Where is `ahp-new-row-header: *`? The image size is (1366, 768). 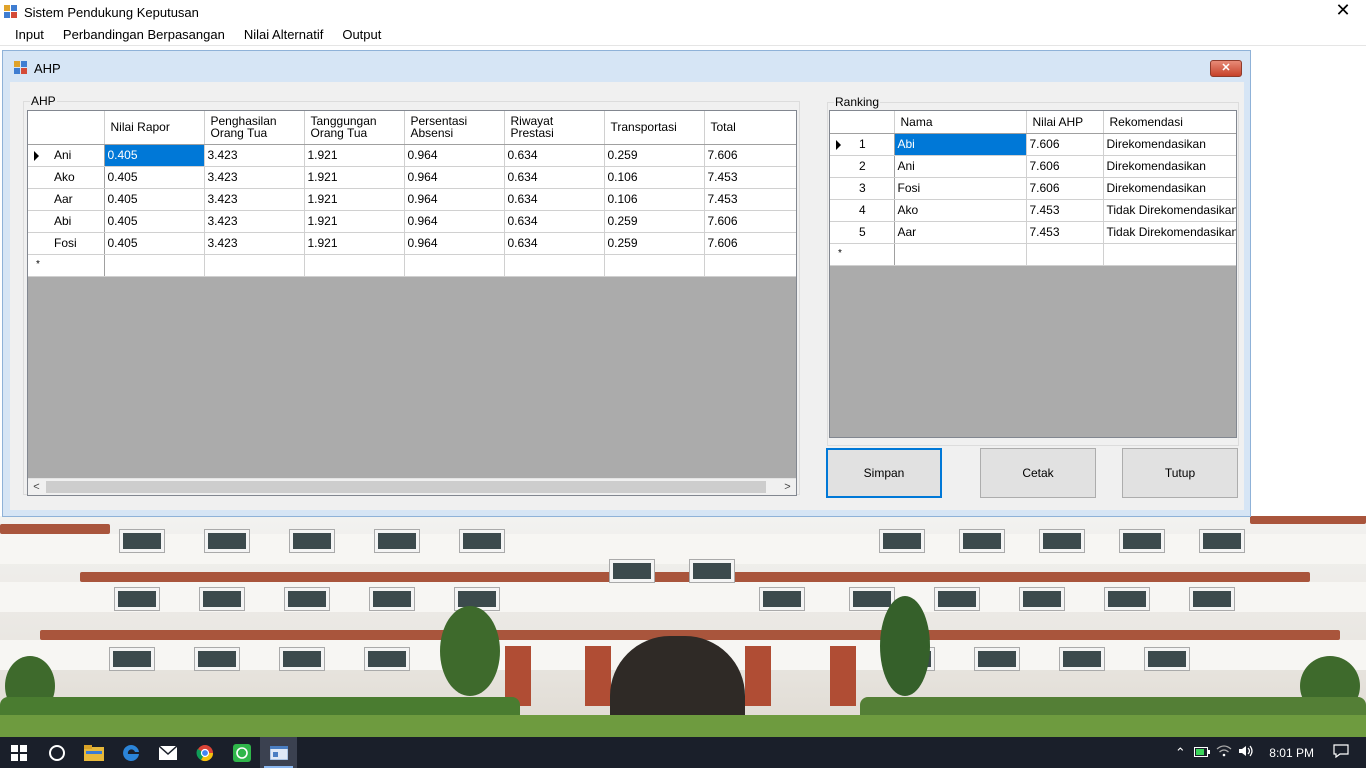
ahp-new-row-header: * is located at coordinates (66, 265).